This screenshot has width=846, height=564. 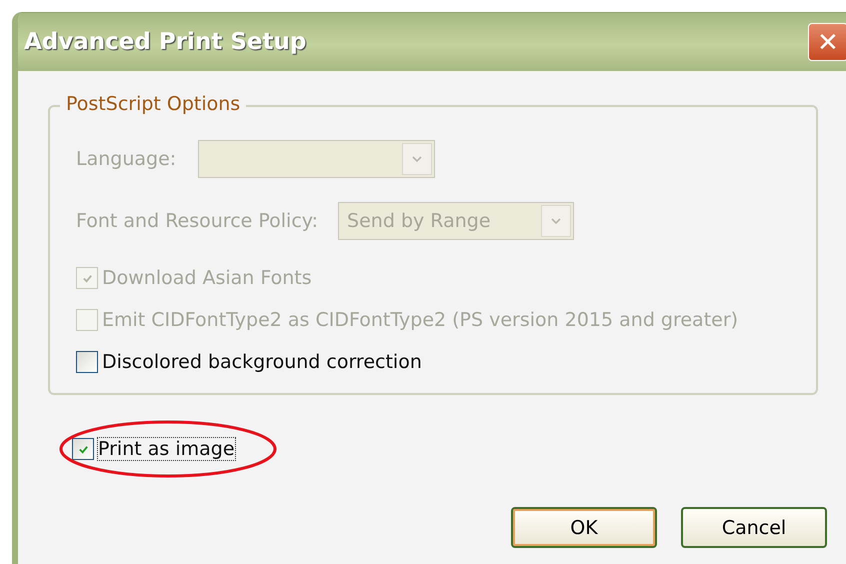 I want to click on field-label: Font and Resource Policy:, so click(x=197, y=221).